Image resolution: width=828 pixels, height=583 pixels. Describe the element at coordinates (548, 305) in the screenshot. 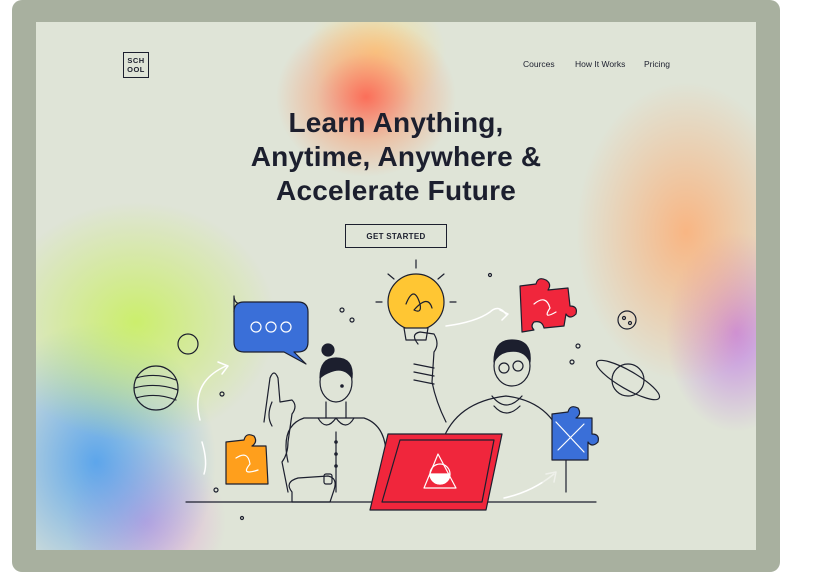

I see `puzzle-piece-icon` at that location.